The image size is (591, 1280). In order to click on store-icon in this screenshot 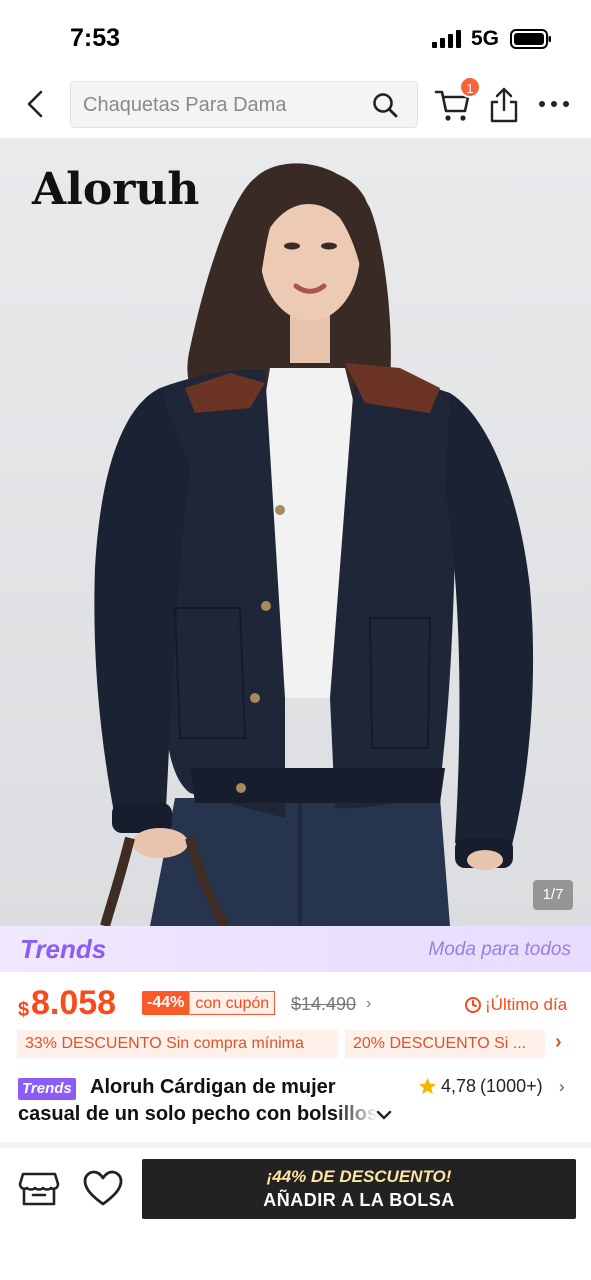, I will do `click(39, 1189)`.